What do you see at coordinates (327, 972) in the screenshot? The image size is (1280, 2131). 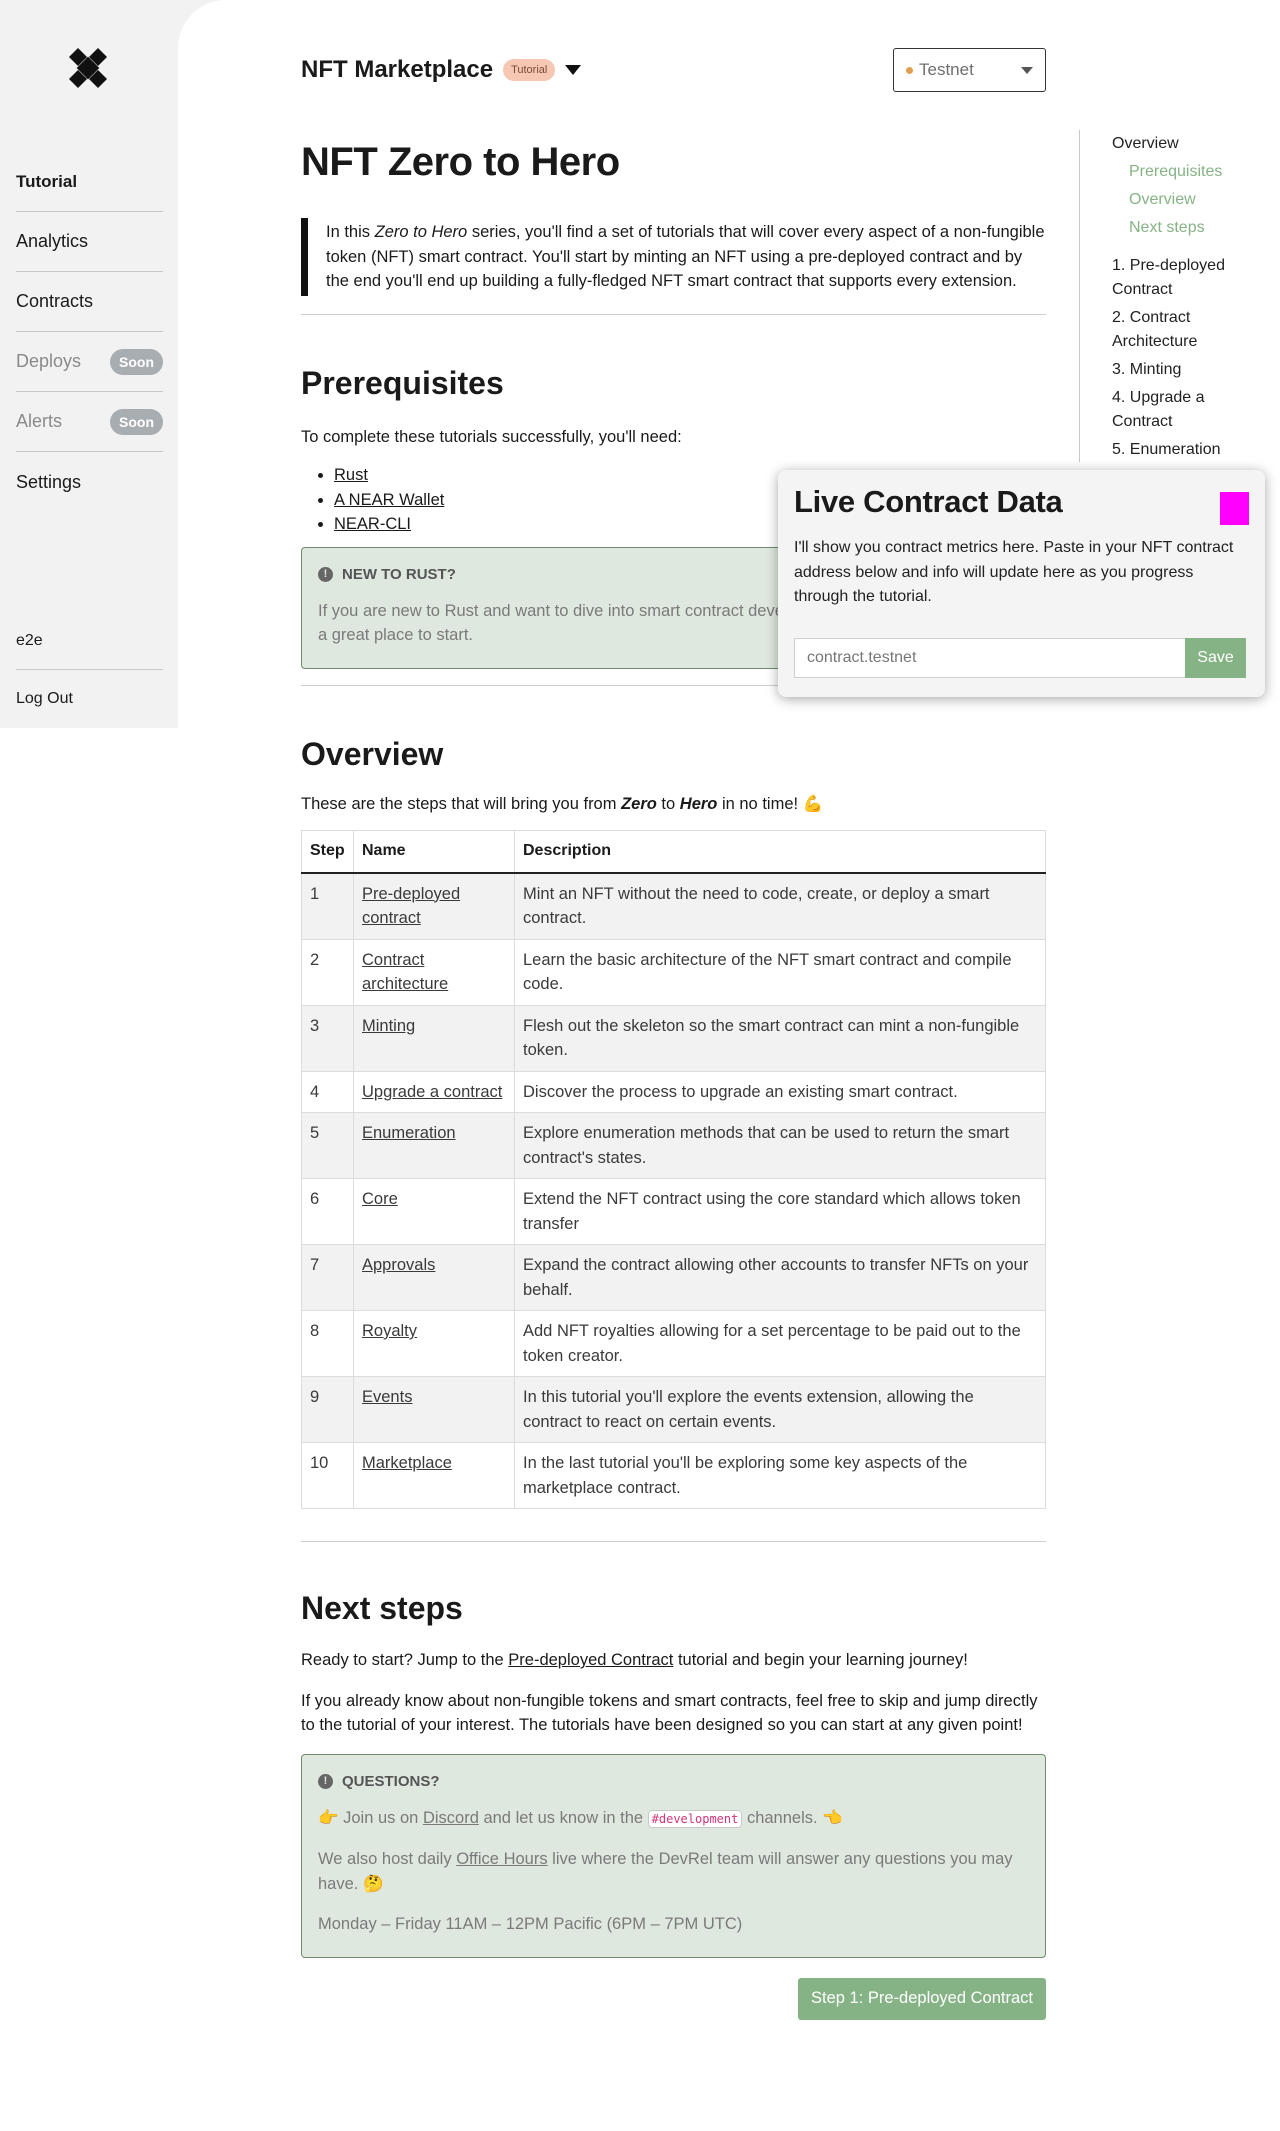 I see `step-number: 2` at bounding box center [327, 972].